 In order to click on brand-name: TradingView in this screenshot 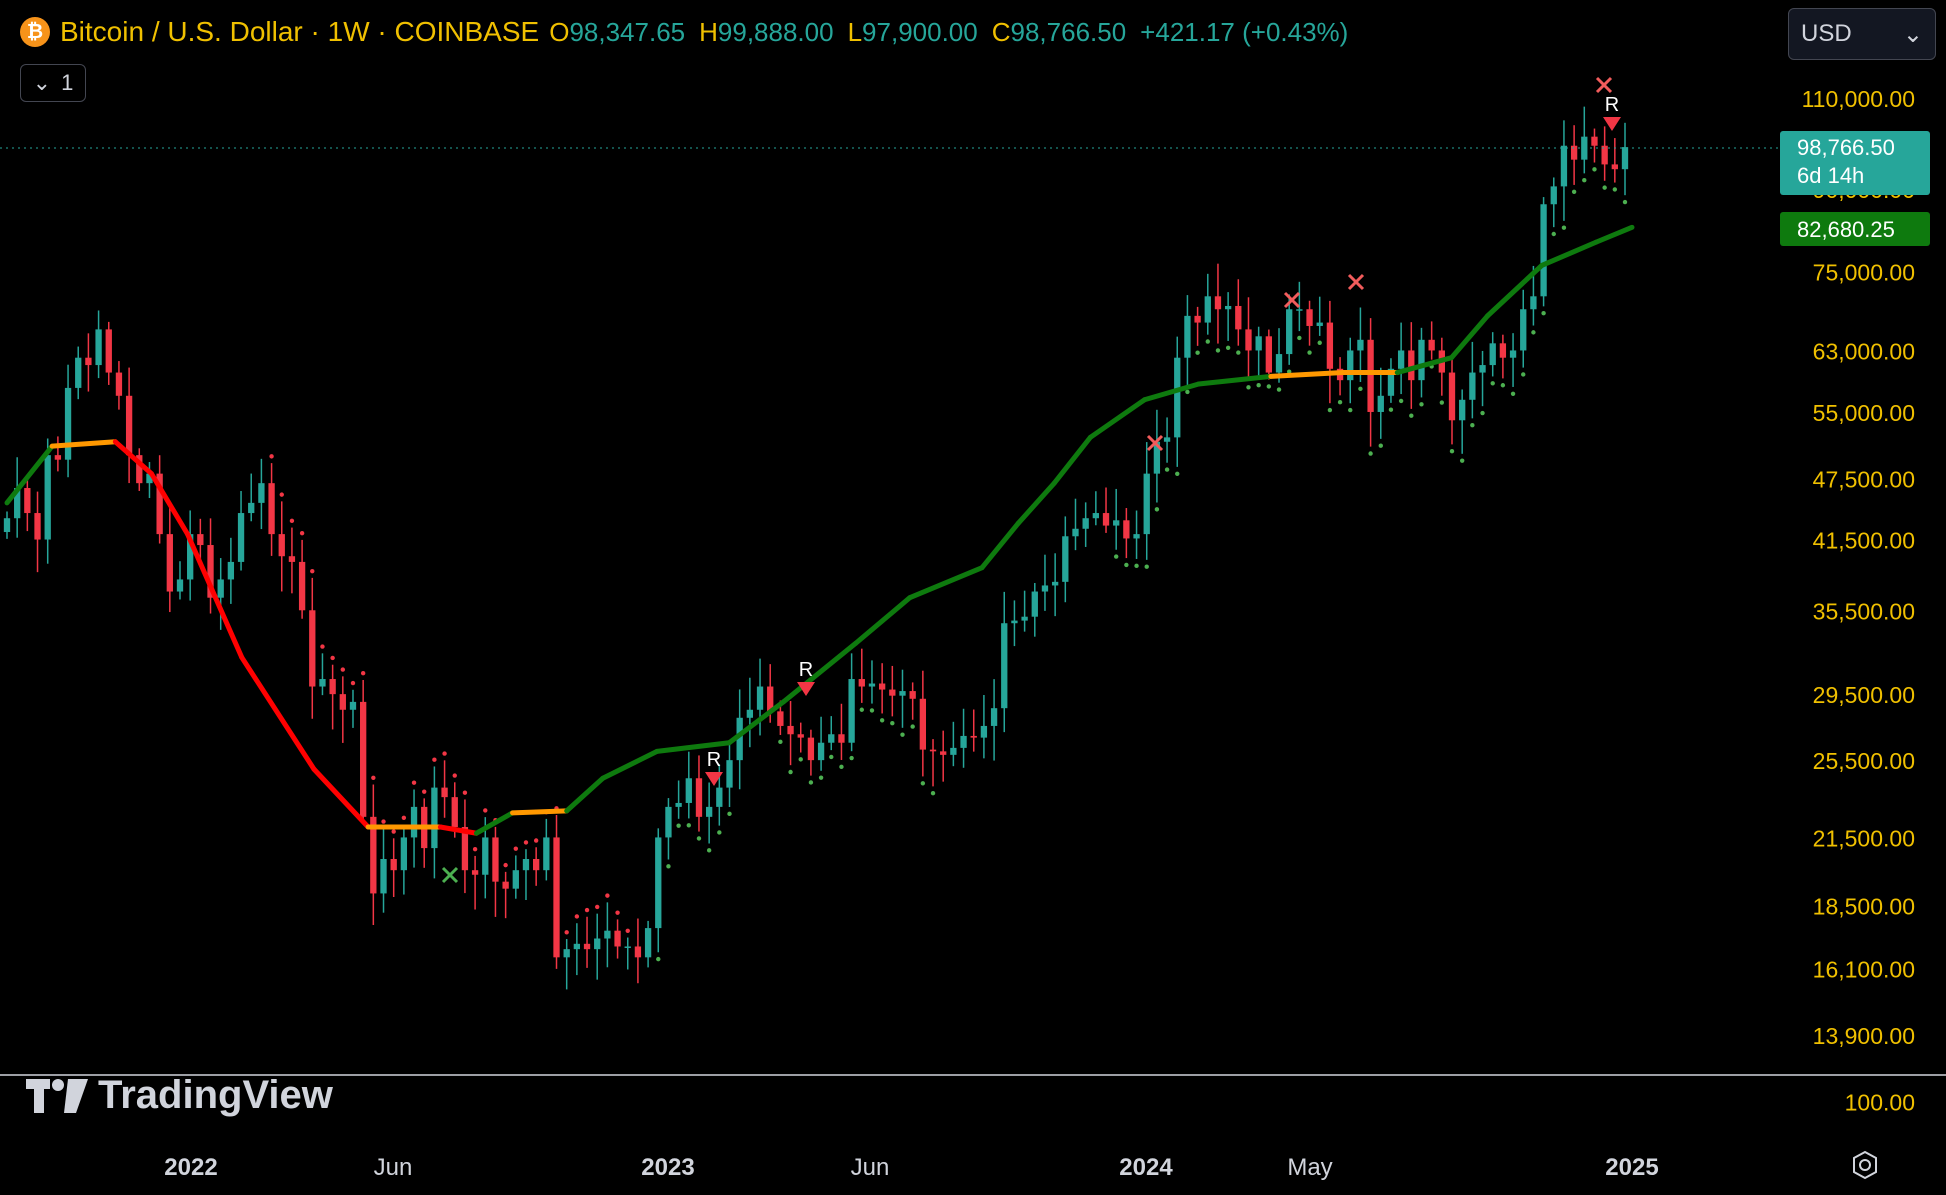, I will do `click(215, 1095)`.